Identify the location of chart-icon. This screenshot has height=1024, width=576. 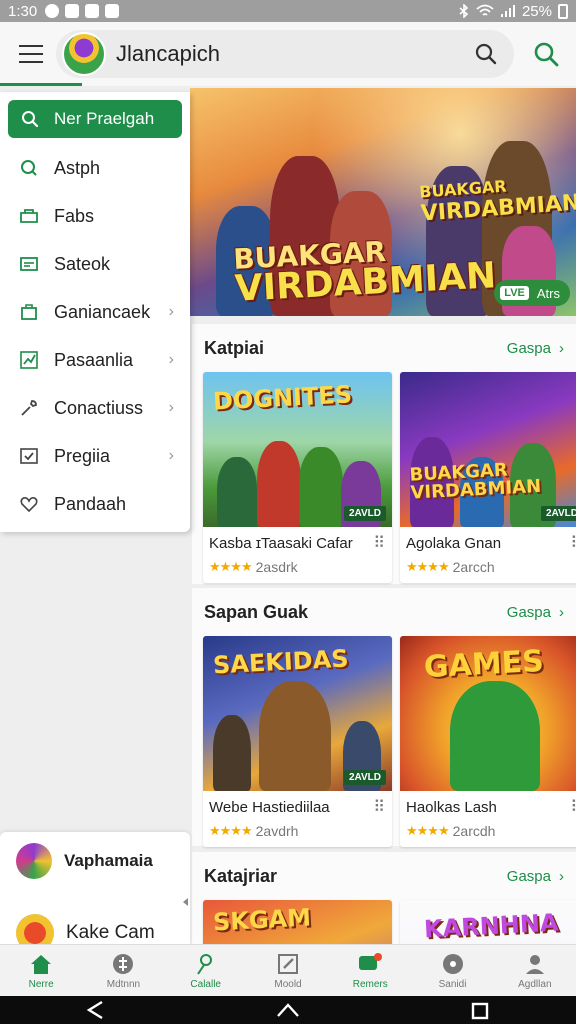
(29, 360).